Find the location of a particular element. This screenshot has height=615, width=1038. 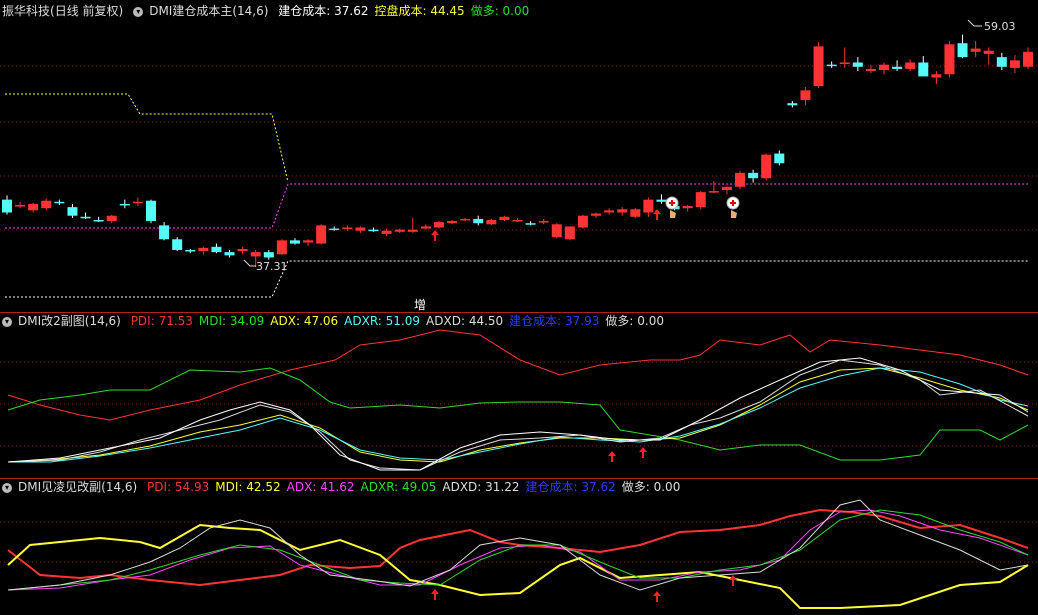

high-pointer is located at coordinates (974, 23).